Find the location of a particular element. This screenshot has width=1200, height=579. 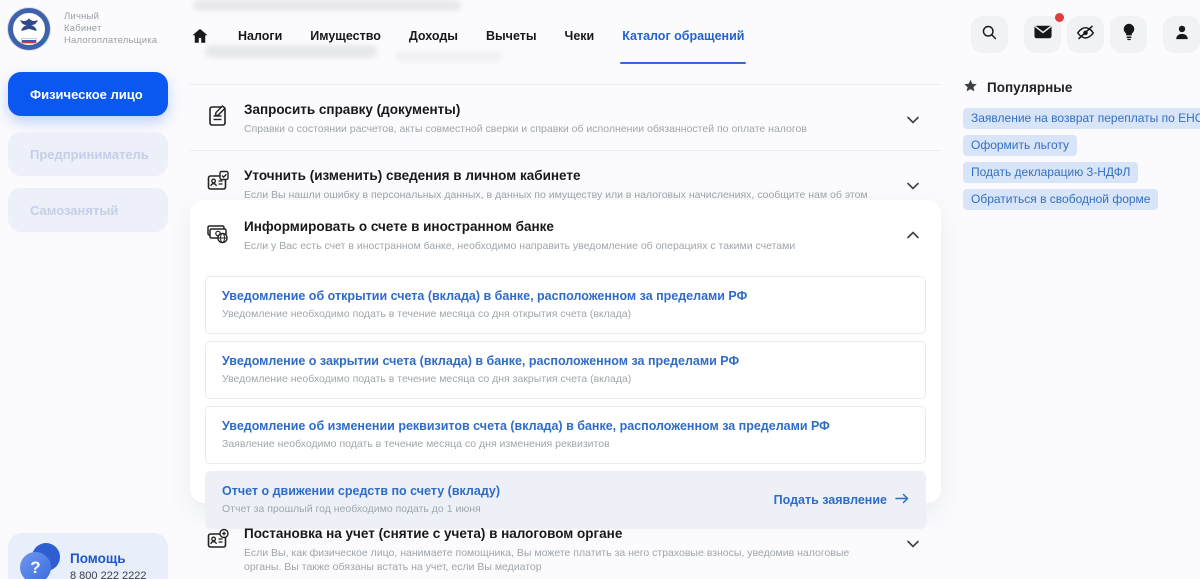

search-icon is located at coordinates (989, 35).